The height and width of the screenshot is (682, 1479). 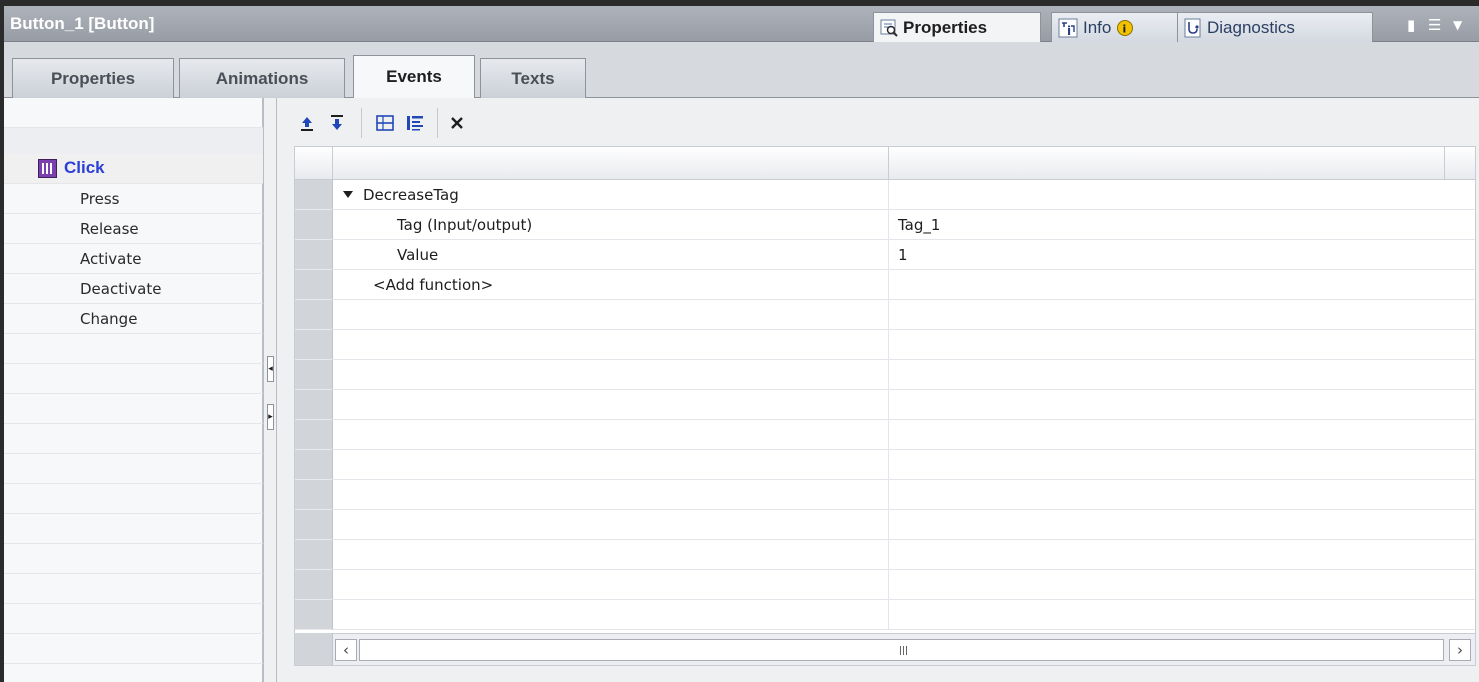 I want to click on event-item-label: Change, so click(x=109, y=319).